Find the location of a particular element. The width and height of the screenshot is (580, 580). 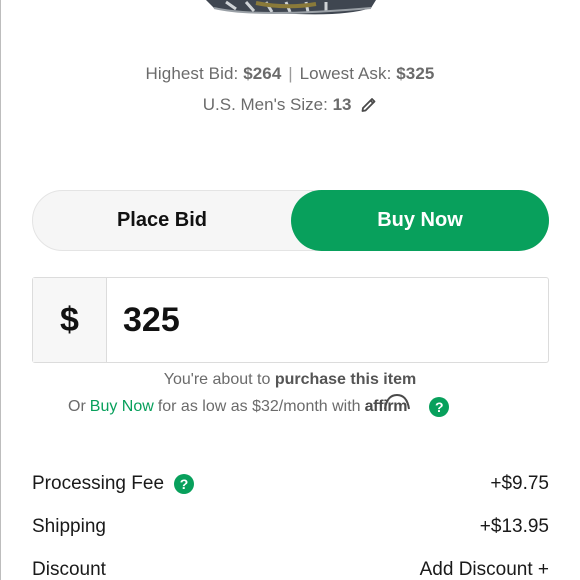

affirm-prefix: Or is located at coordinates (77, 406).